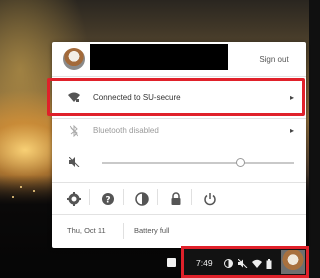  Describe the element at coordinates (198, 163) in the screenshot. I see `volume-slider-track` at that location.